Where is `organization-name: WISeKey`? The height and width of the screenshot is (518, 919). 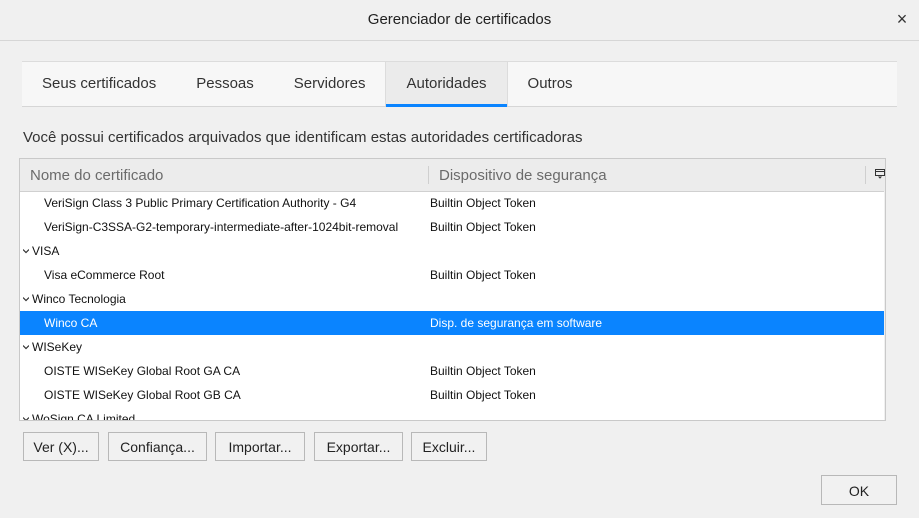
organization-name: WISeKey is located at coordinates (57, 347).